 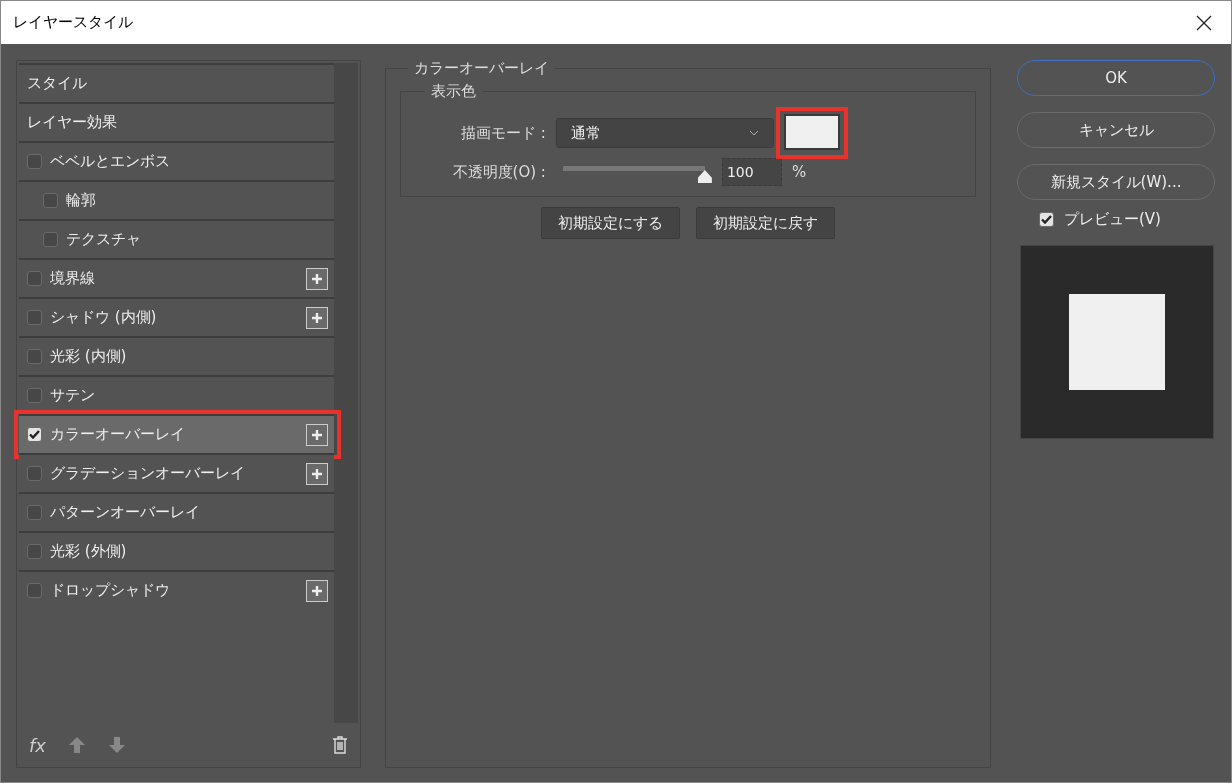 I want to click on effect-label: グラデーションオーバーレイ, so click(x=148, y=473).